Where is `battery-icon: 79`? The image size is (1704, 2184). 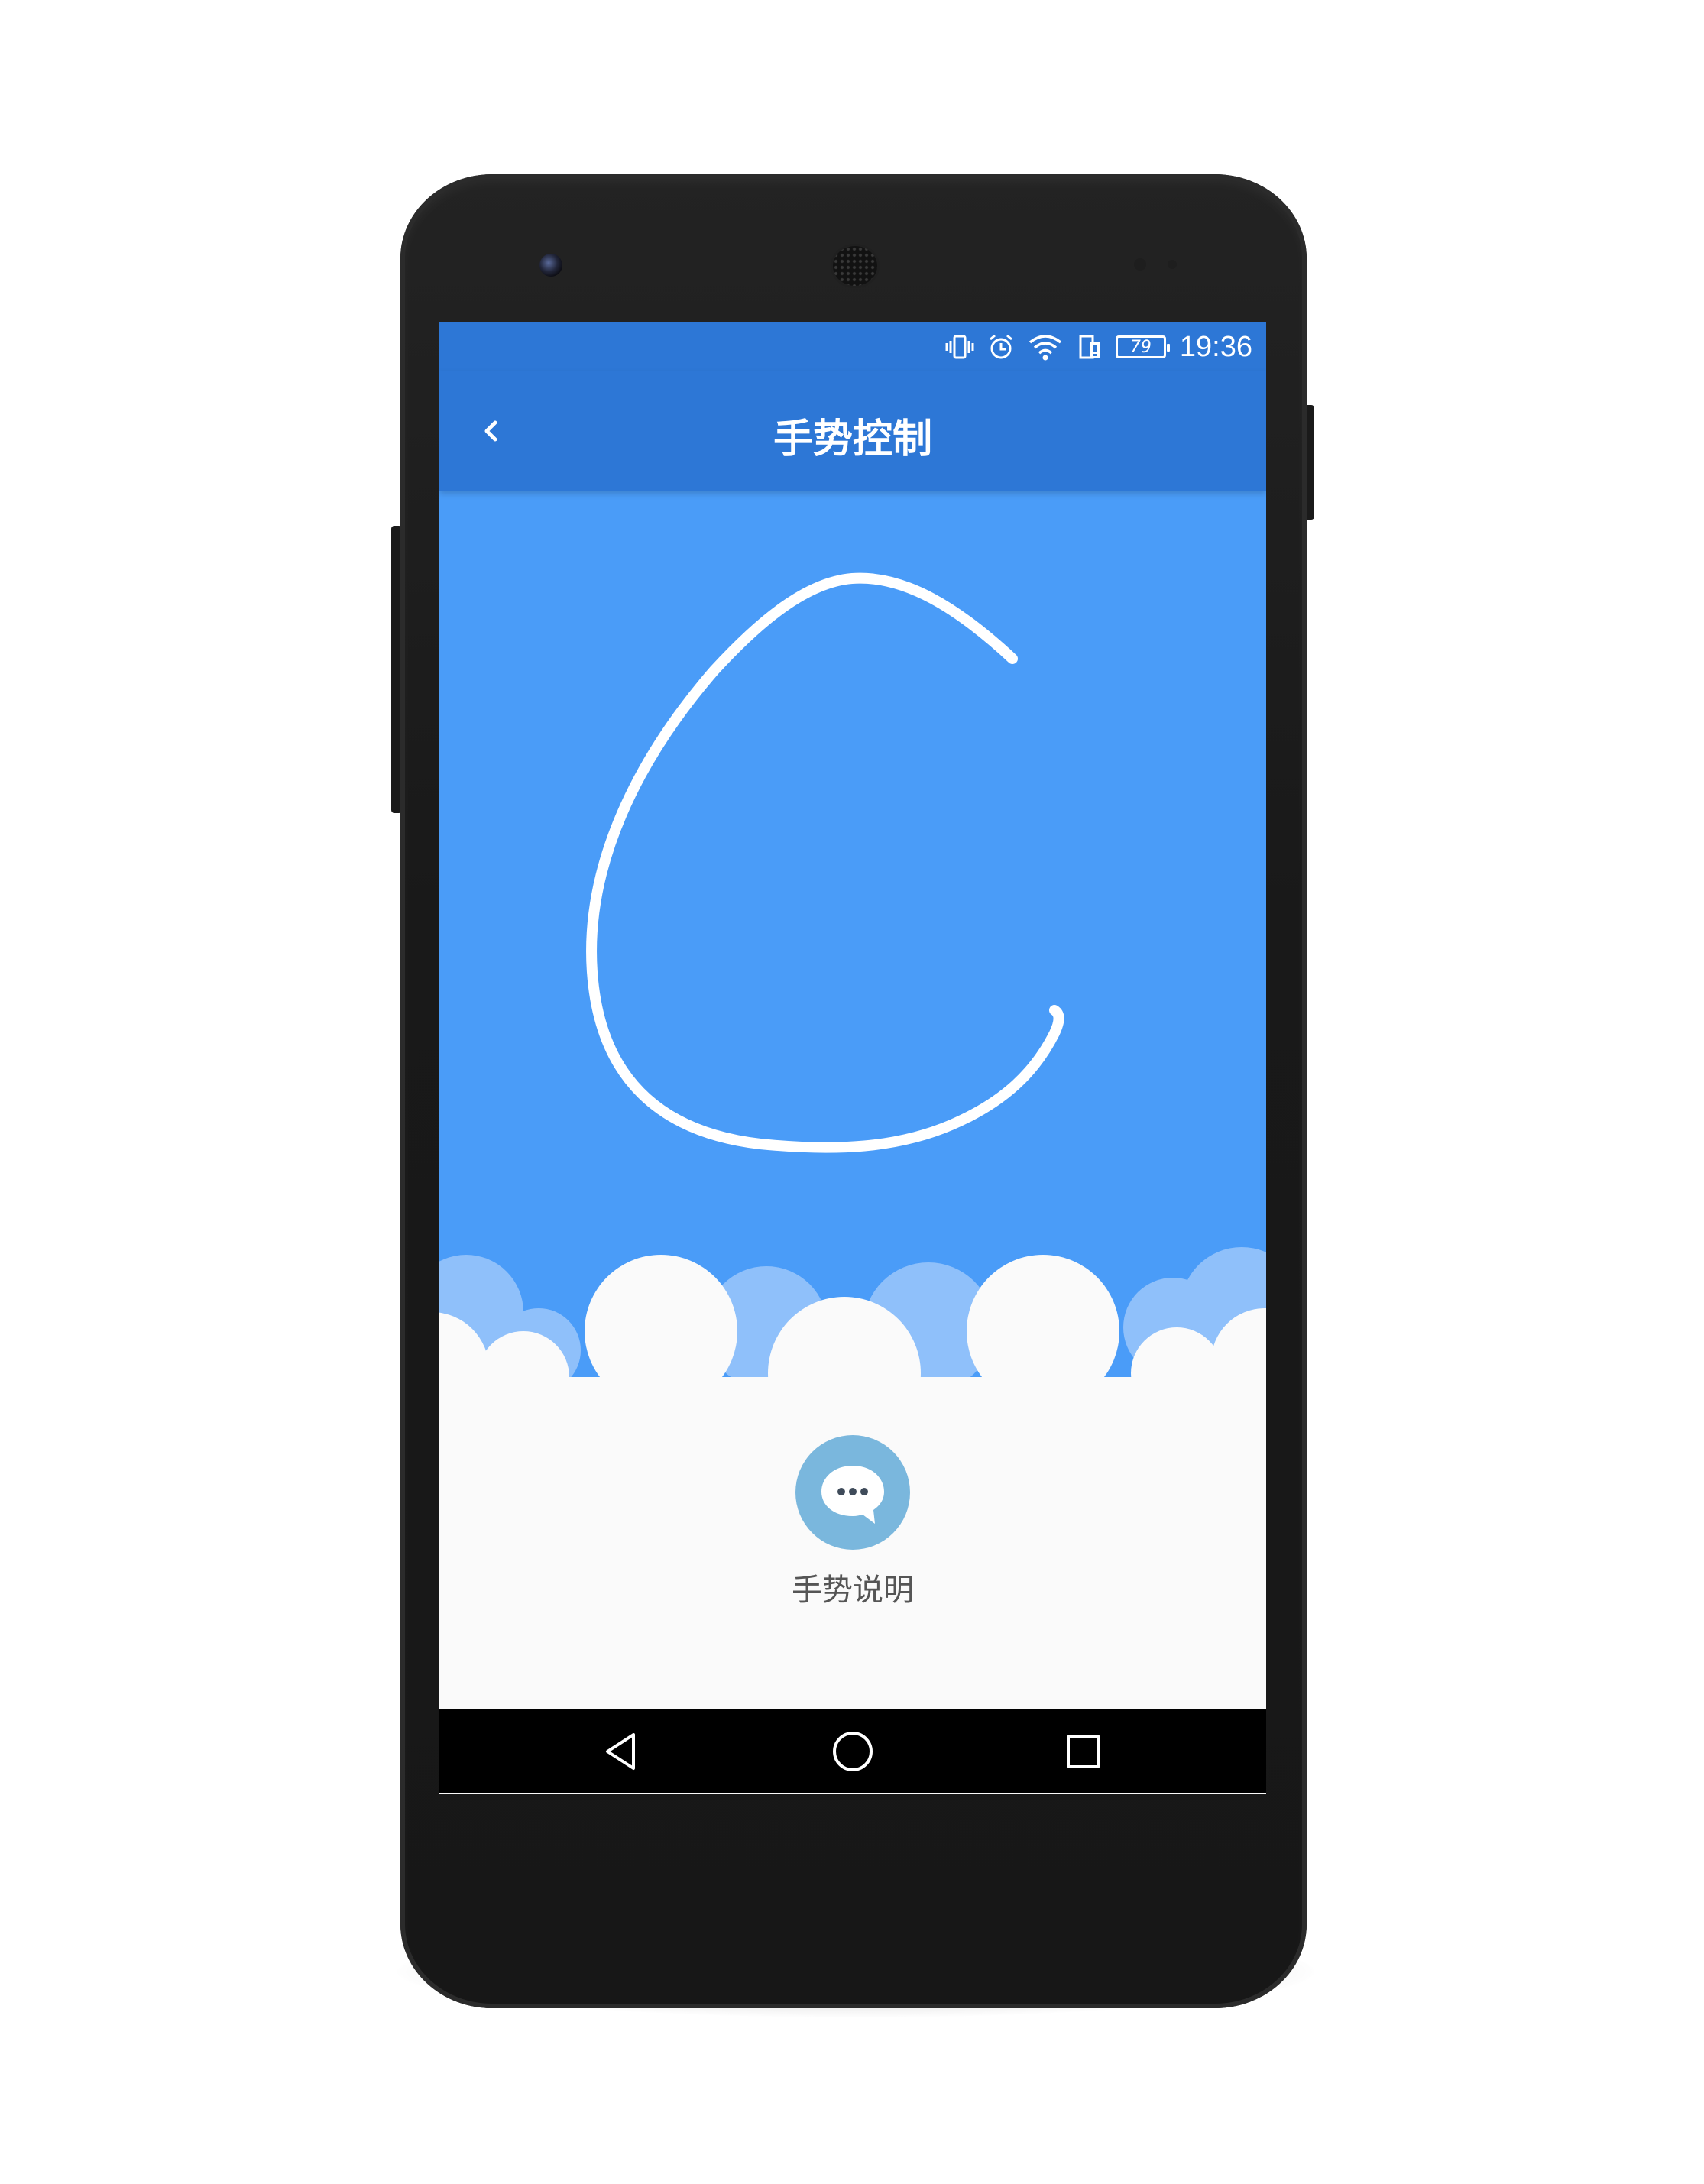 battery-icon: 79 is located at coordinates (1142, 346).